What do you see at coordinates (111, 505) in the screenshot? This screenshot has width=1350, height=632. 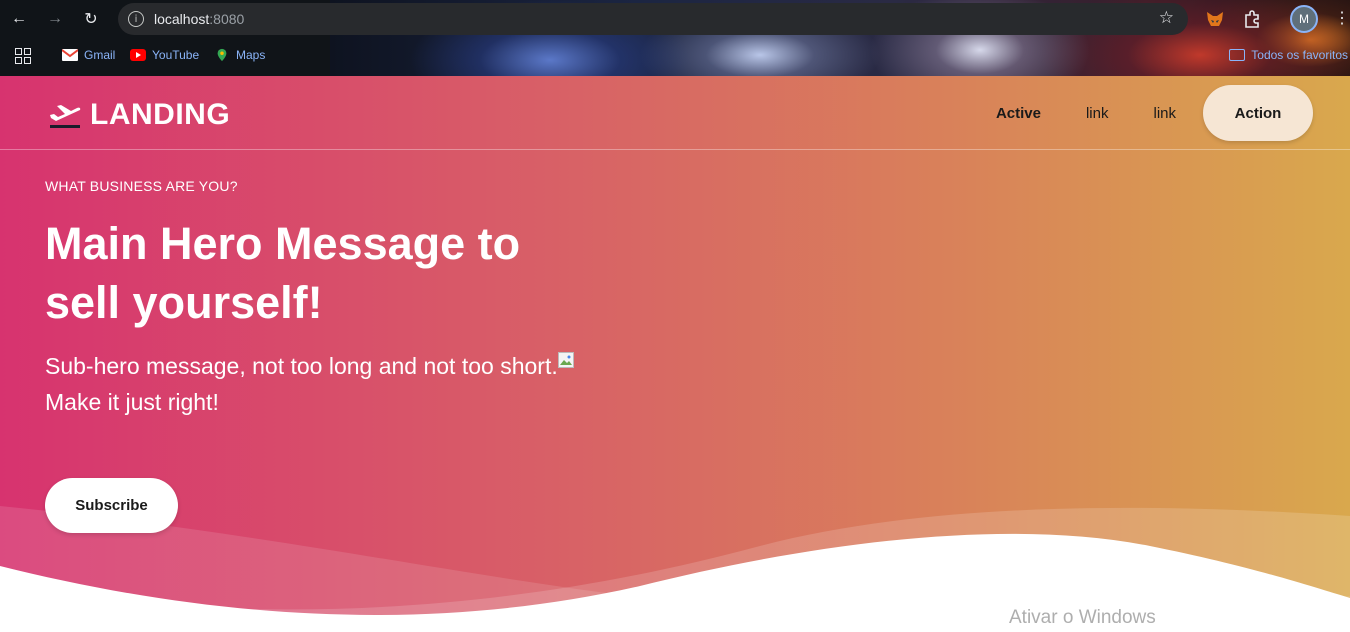 I see `subscribe-button: Subscribe` at bounding box center [111, 505].